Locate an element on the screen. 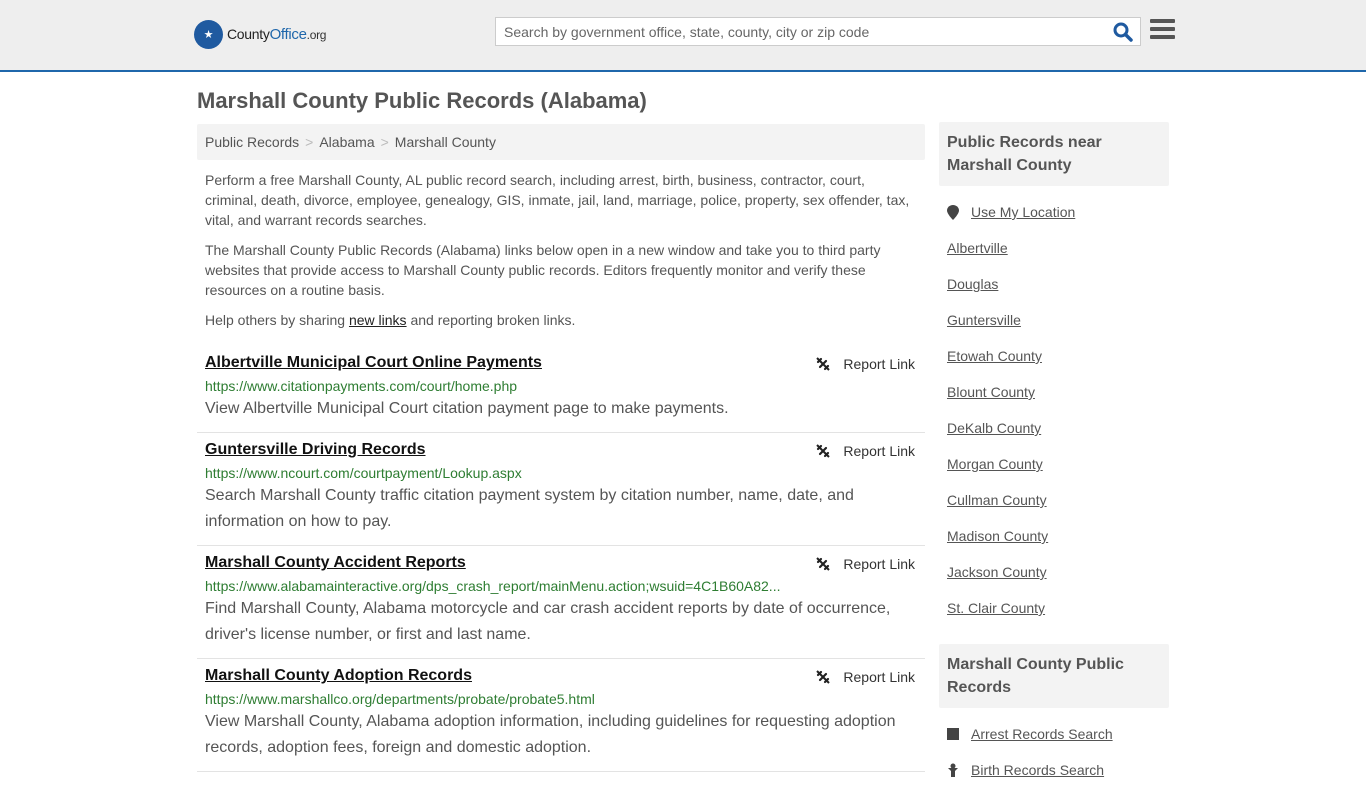 Image resolution: width=1366 pixels, height=798 pixels. nearby-item: Jackson County is located at coordinates (1054, 572).